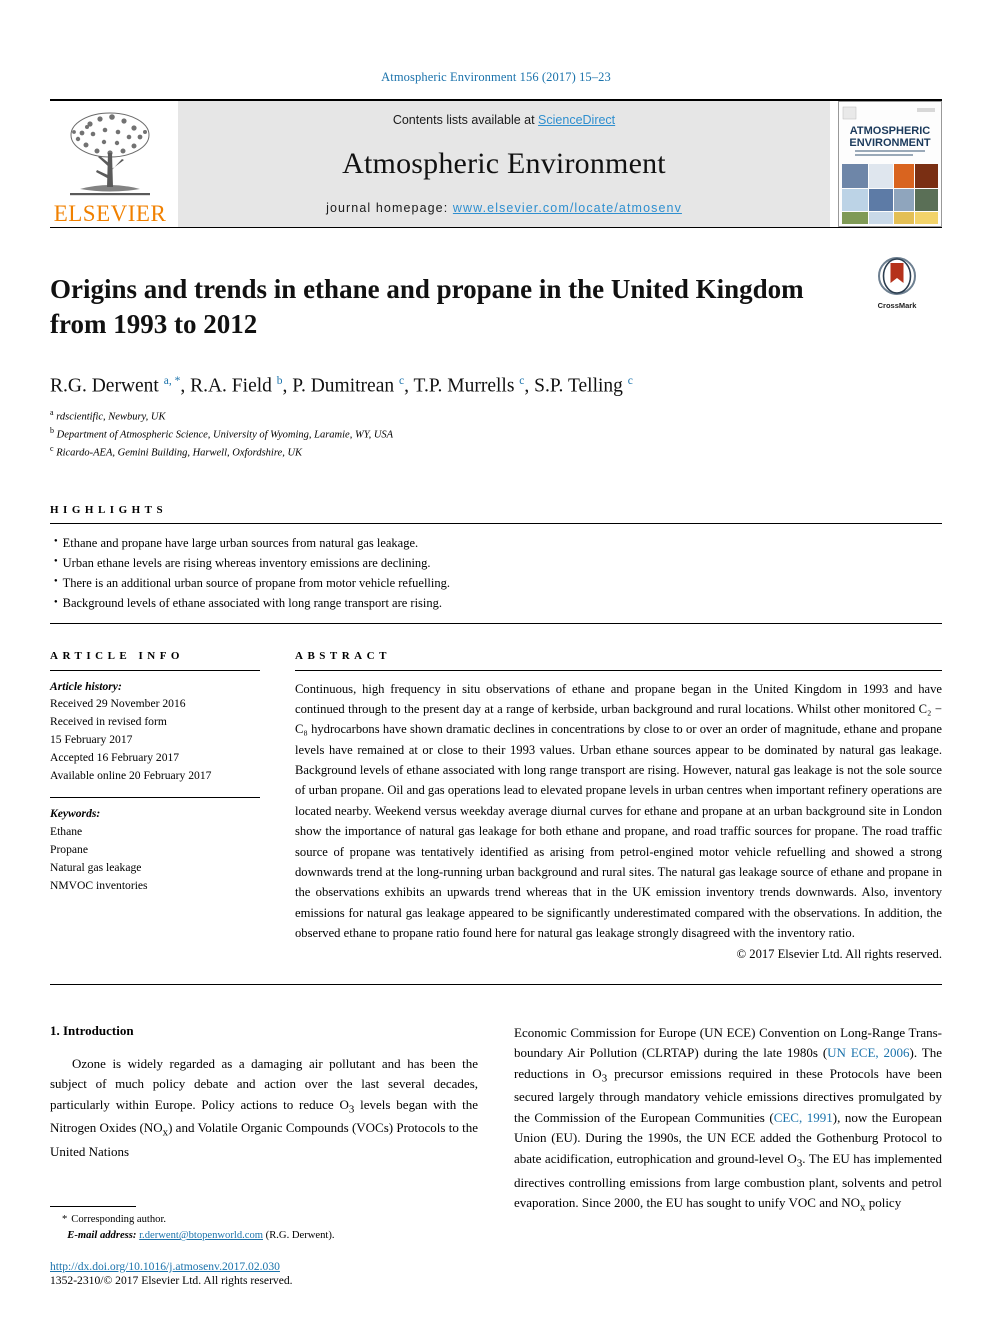  What do you see at coordinates (890, 143) in the screenshot?
I see `svg-text: ENVIRONMENT` at bounding box center [890, 143].